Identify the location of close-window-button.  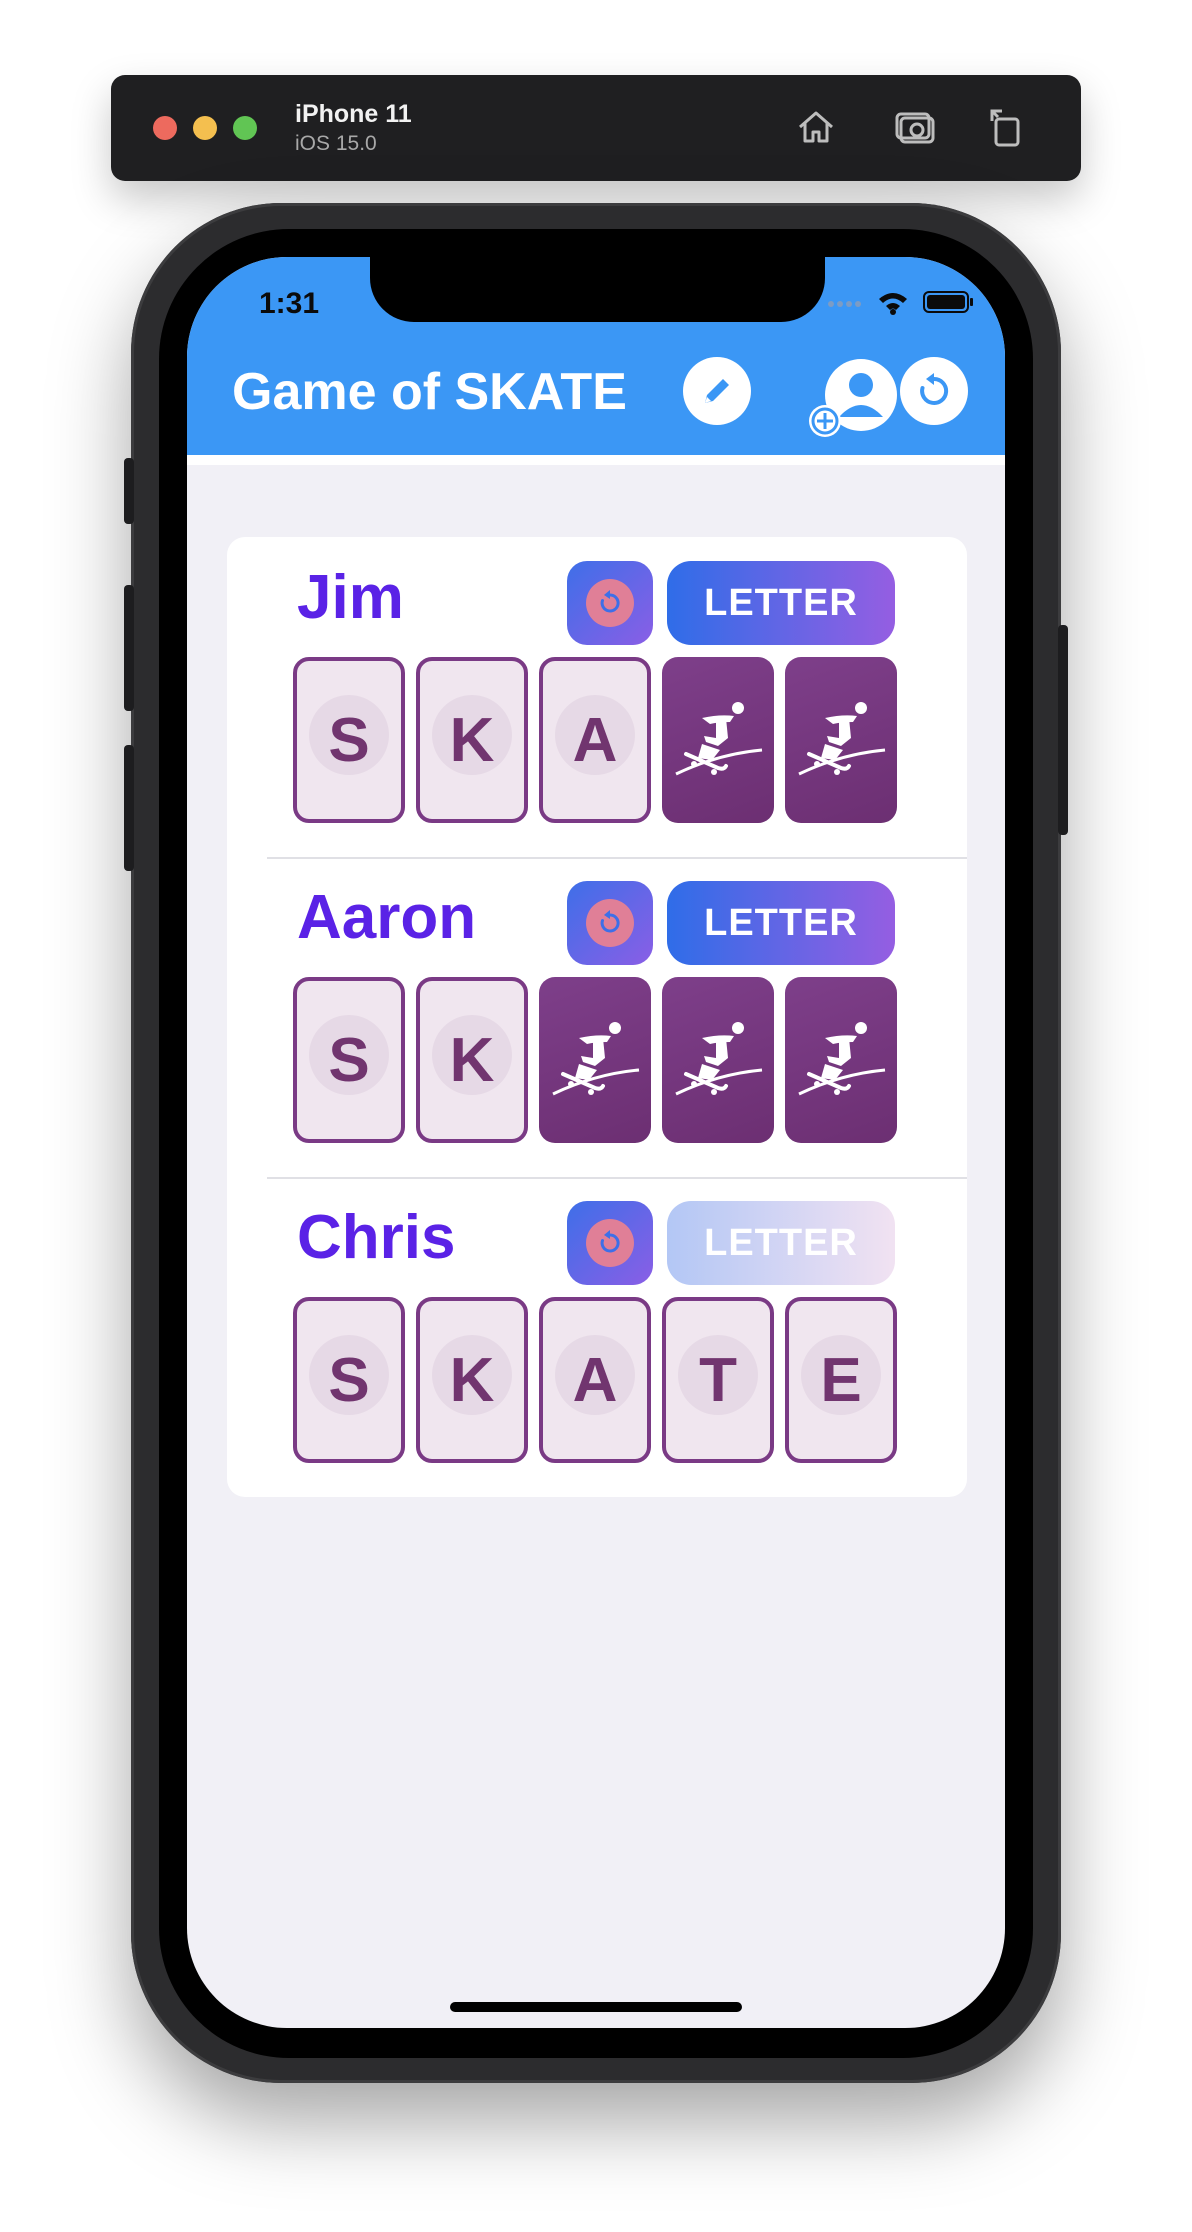
(165, 128).